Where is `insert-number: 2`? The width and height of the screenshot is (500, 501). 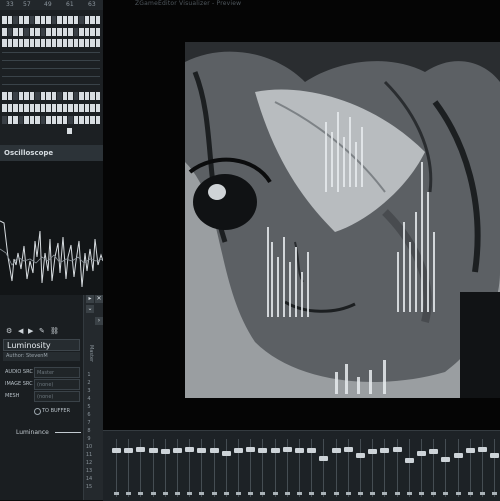
insert-number: 2 is located at coordinates (89, 383).